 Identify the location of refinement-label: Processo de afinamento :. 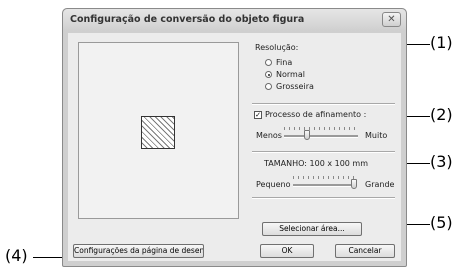
(316, 114).